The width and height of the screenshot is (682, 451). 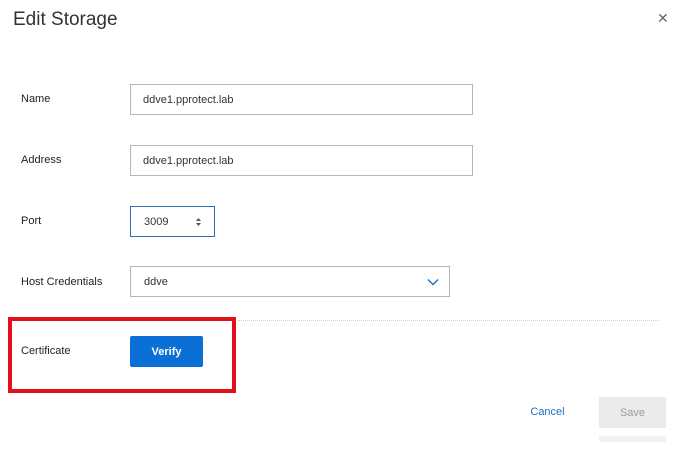 I want to click on address-input, so click(x=301, y=160).